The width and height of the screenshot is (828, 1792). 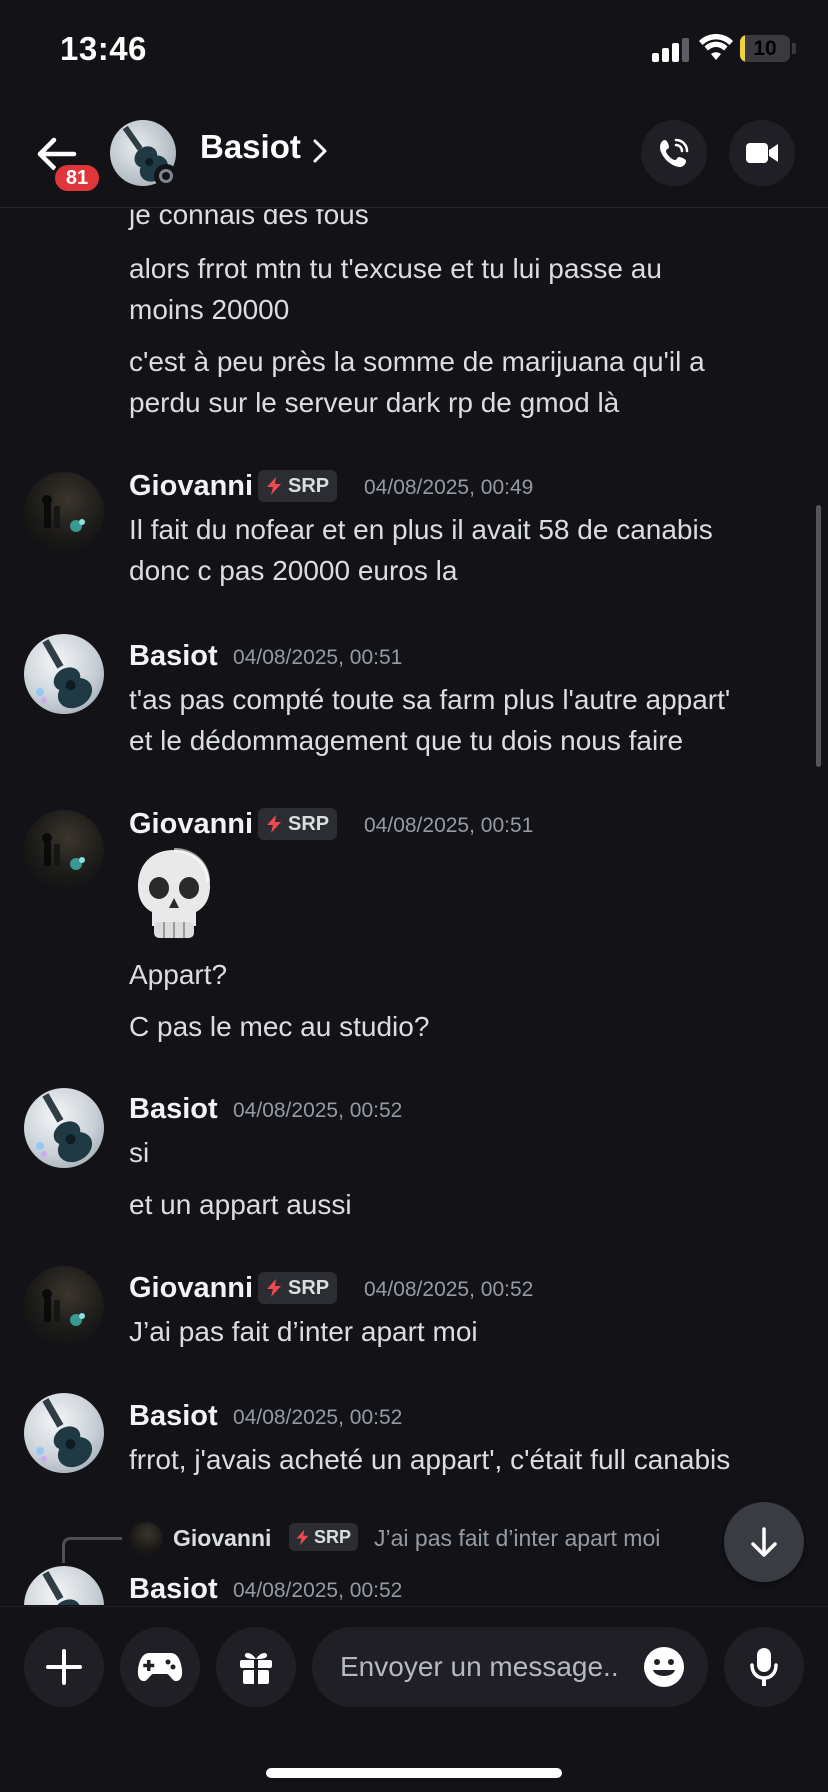 I want to click on emoji-icon, so click(x=664, y=1667).